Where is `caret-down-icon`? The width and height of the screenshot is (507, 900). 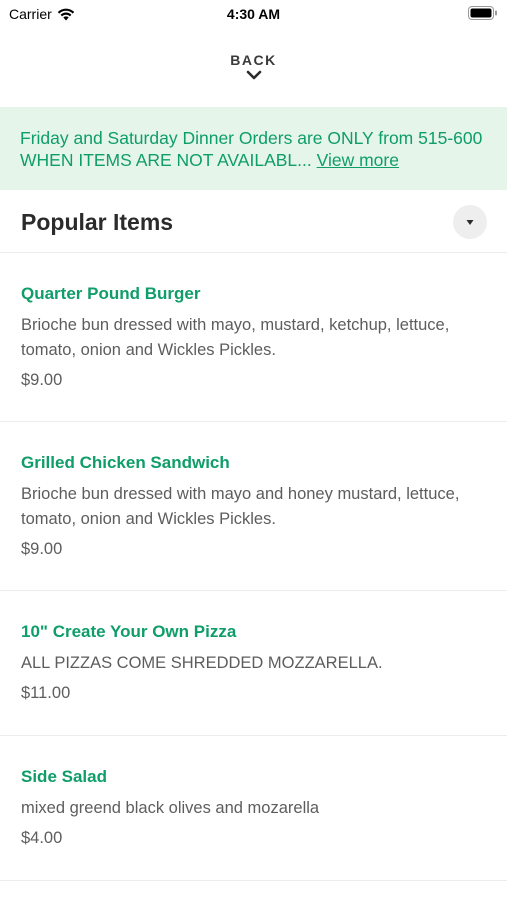
caret-down-icon is located at coordinates (470, 222).